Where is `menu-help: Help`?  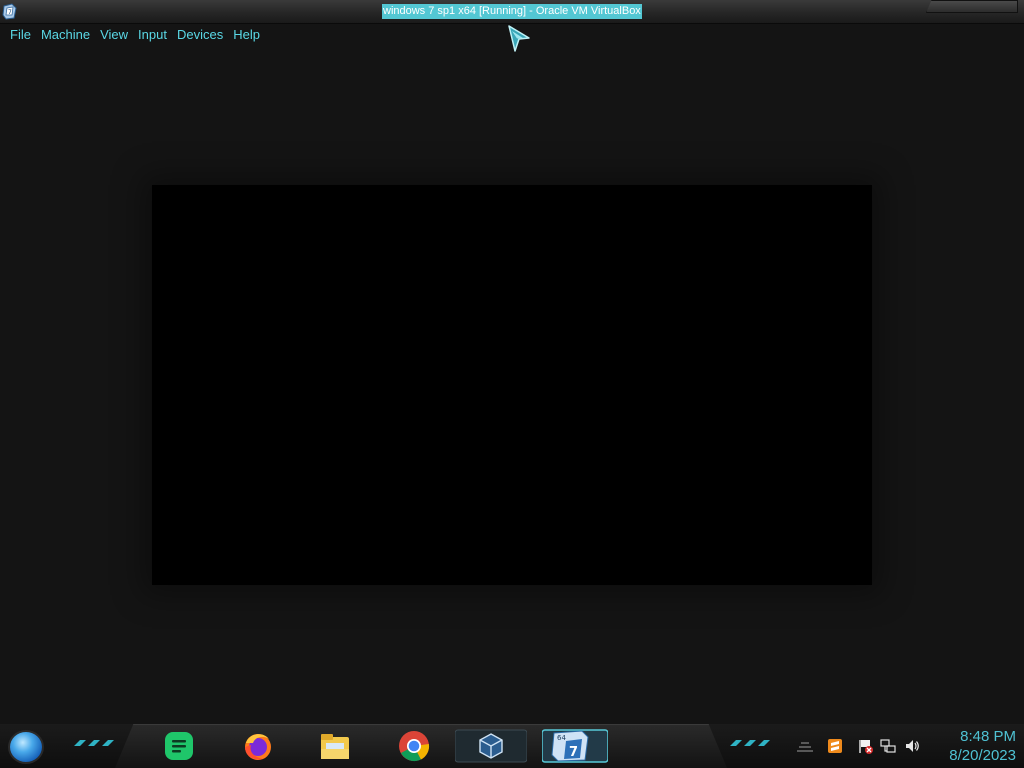 menu-help: Help is located at coordinates (246, 35).